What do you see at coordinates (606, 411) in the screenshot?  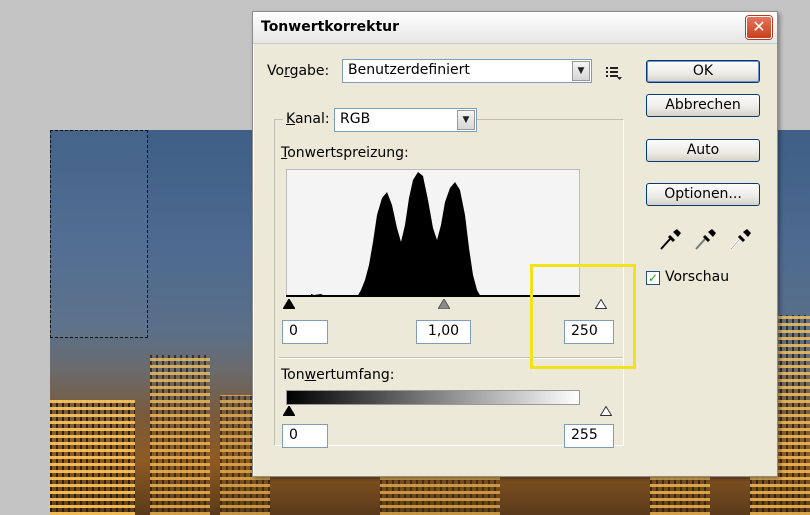 I see `output-white-slider` at bounding box center [606, 411].